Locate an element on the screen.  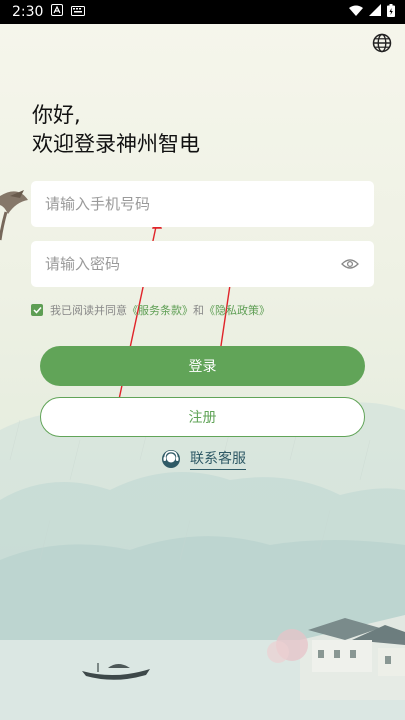
register-button-label: 注册 is located at coordinates (202, 418).